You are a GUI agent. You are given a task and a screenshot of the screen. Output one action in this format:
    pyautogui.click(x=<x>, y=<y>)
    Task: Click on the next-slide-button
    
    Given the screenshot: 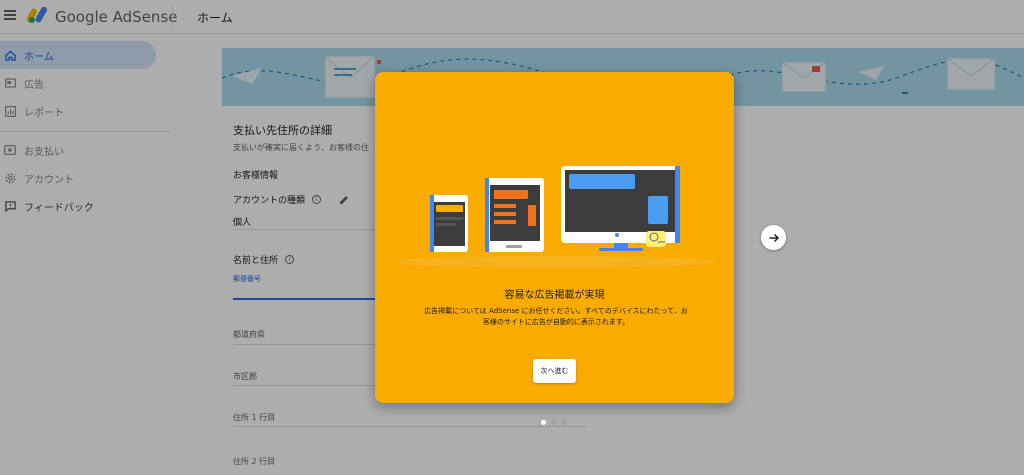 What is the action you would take?
    pyautogui.click(x=773, y=237)
    